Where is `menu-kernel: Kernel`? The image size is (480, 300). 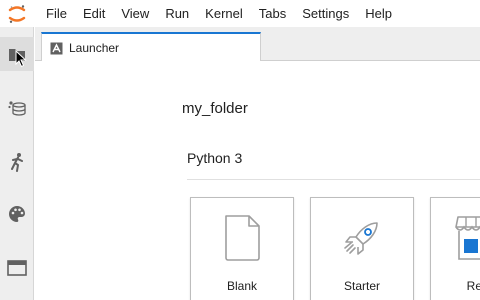 menu-kernel: Kernel is located at coordinates (224, 13).